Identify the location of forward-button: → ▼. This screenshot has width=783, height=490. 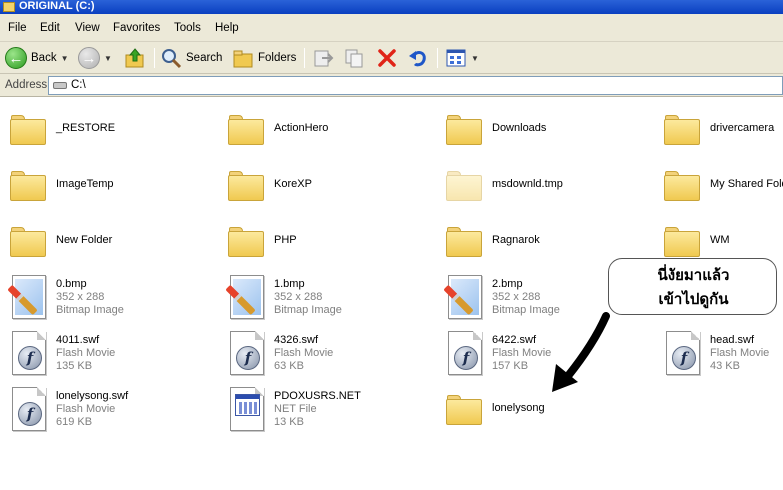
(95, 58).